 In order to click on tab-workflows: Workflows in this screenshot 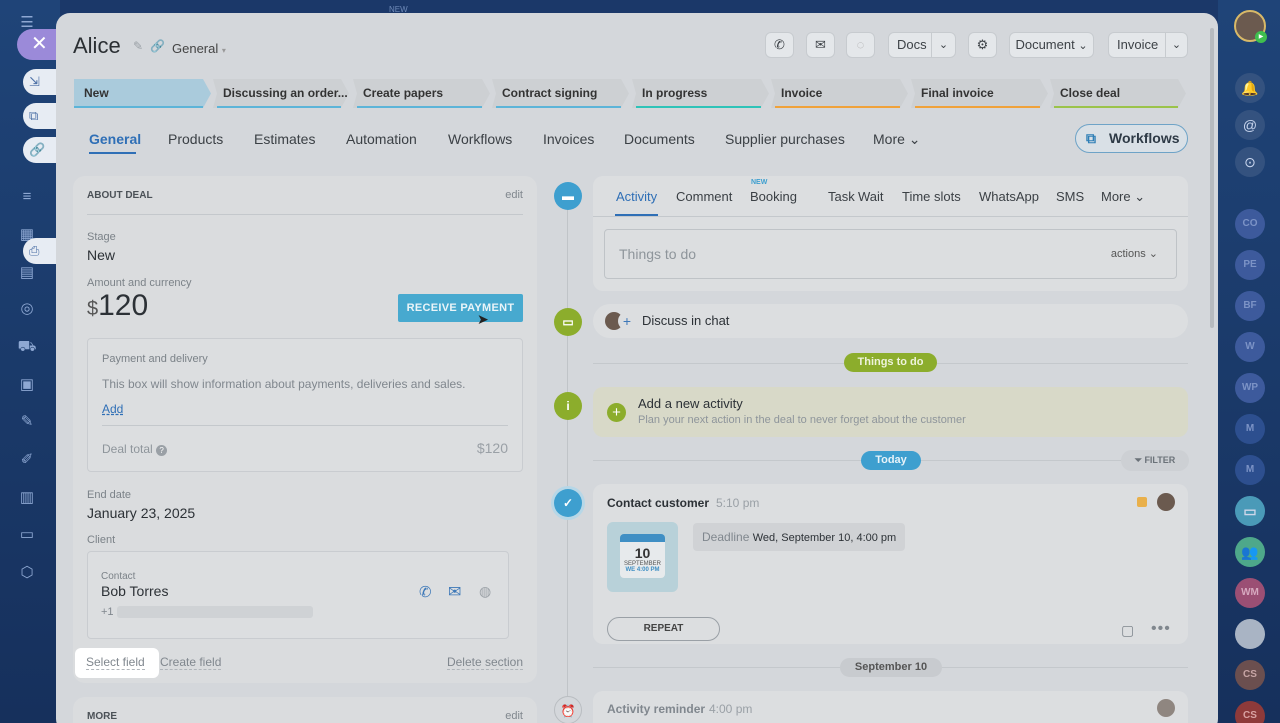, I will do `click(480, 139)`.